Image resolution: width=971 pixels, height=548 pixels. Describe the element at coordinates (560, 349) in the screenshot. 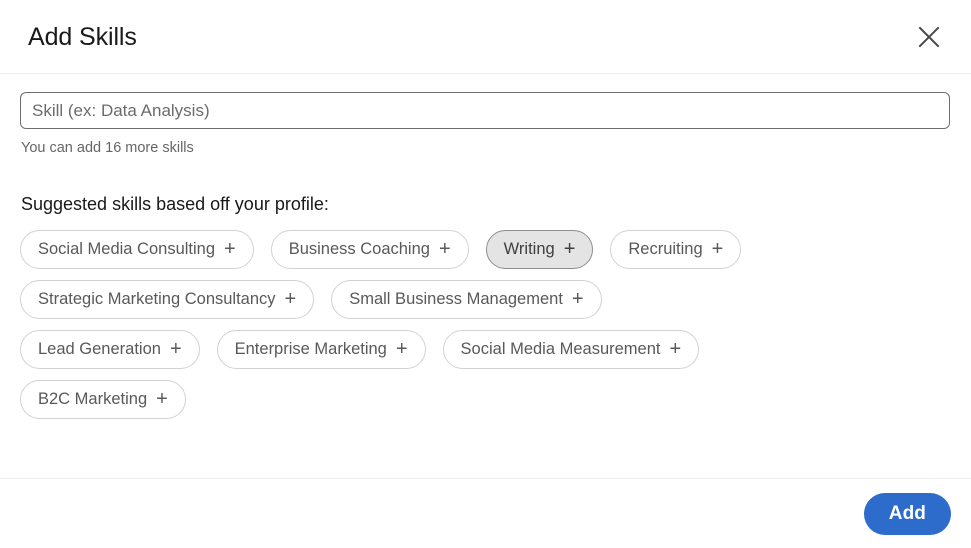

I see `skill-chip-label: Social Media Measurement` at that location.